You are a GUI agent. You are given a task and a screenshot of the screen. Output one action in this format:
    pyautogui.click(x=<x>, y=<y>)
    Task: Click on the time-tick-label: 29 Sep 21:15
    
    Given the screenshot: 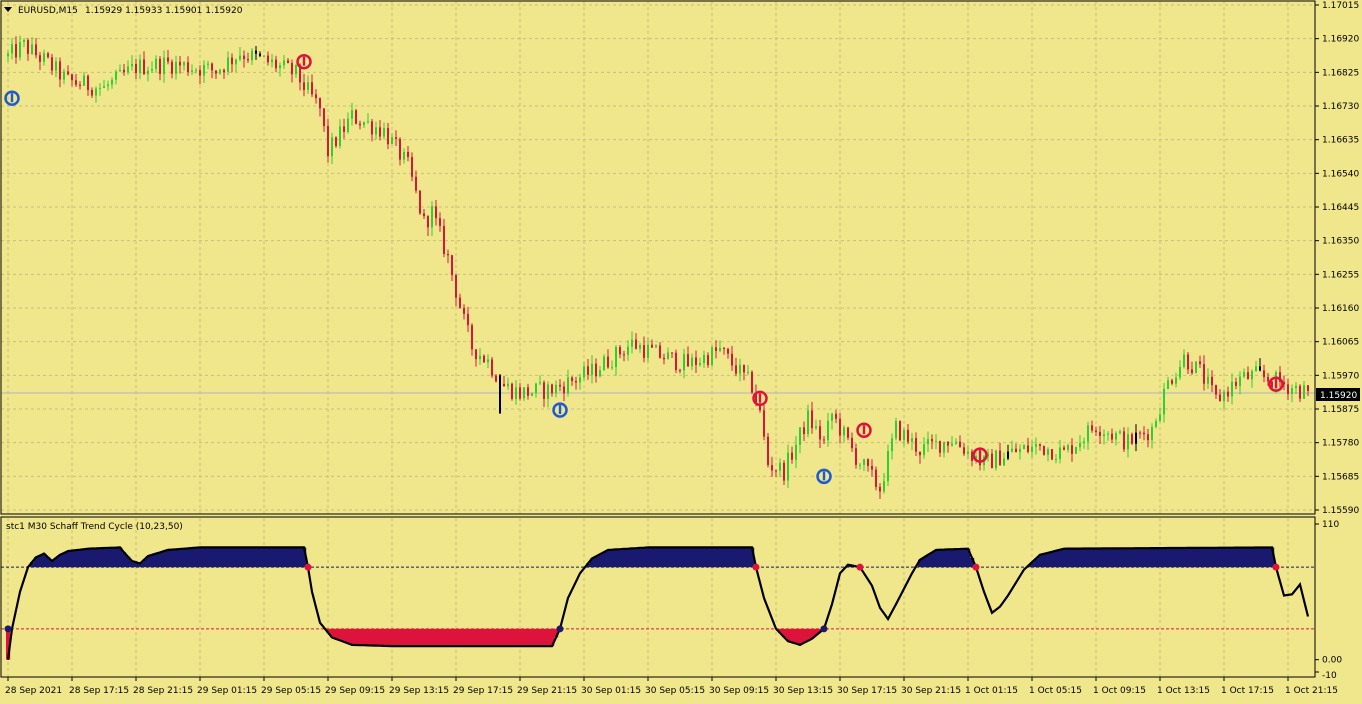 What is the action you would take?
    pyautogui.click(x=547, y=691)
    